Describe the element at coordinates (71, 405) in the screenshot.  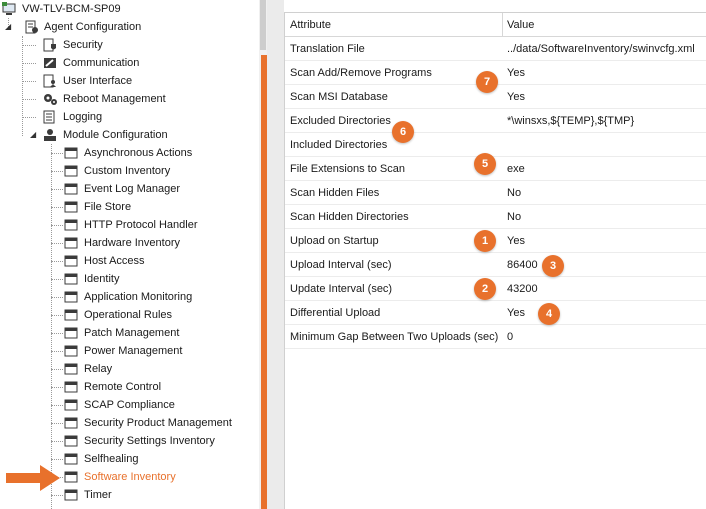
I see `scap-icon` at that location.